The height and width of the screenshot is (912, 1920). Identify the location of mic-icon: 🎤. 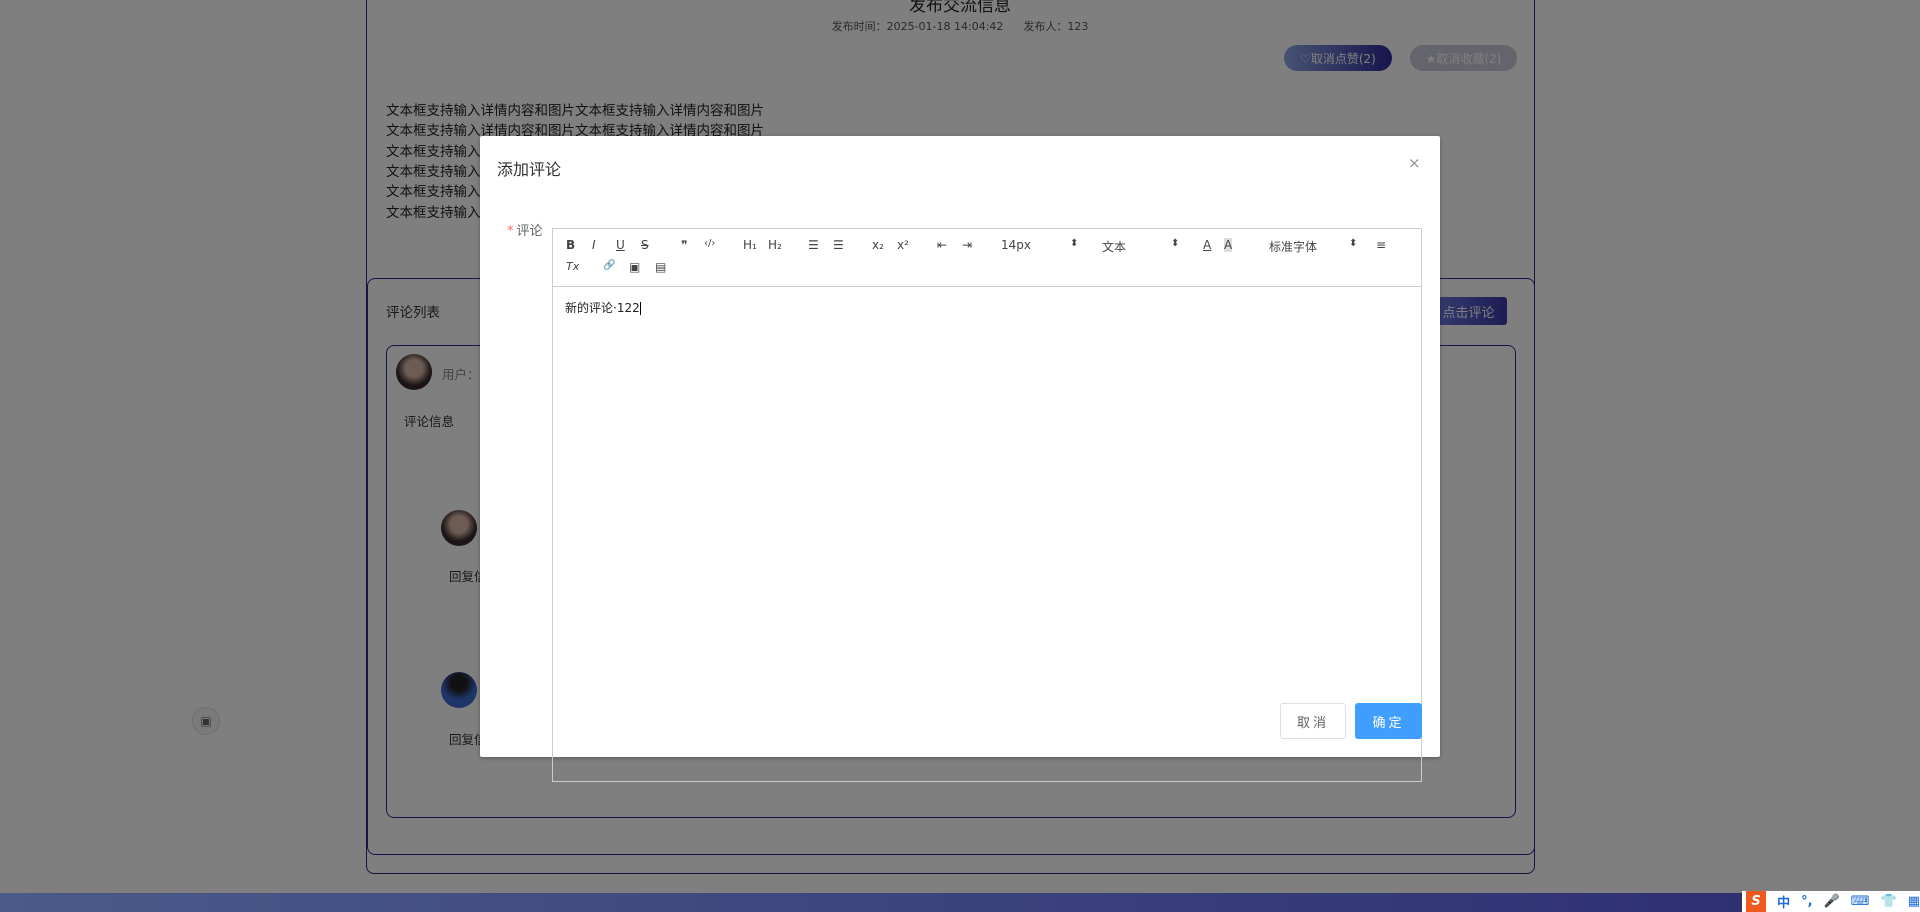
(1832, 901).